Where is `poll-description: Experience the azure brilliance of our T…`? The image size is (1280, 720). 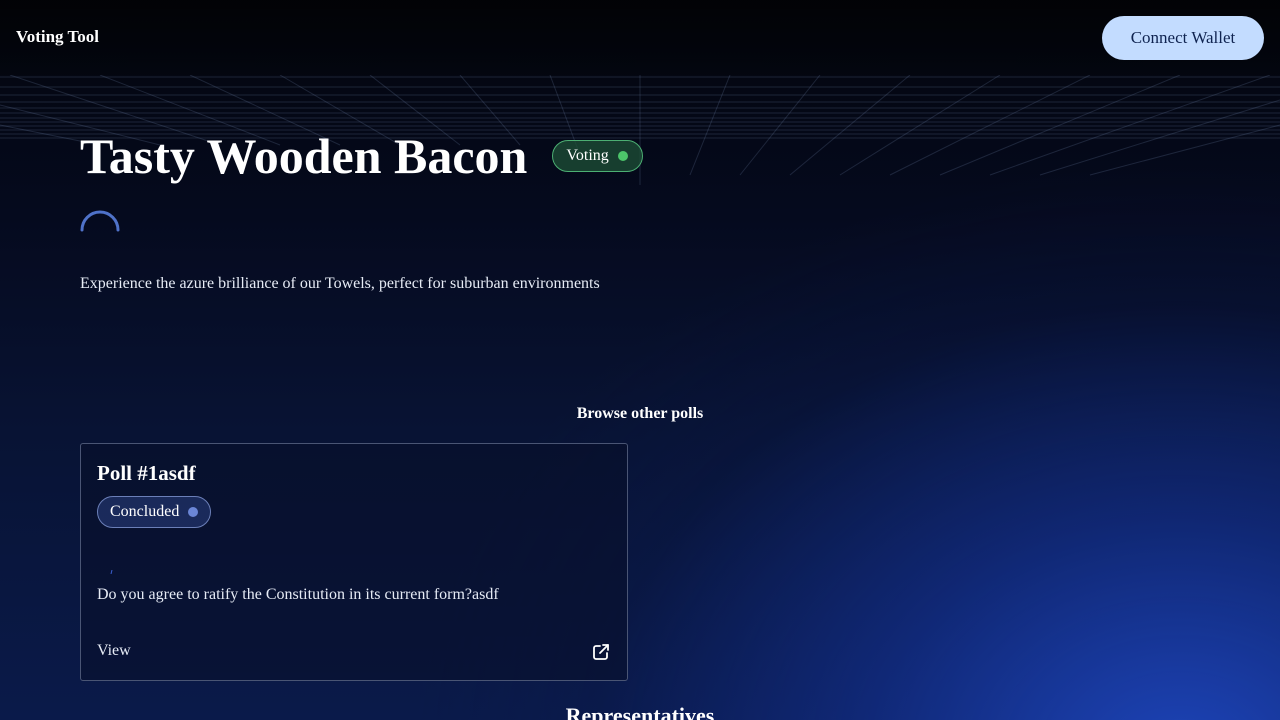
poll-description: Experience the azure brilliance of our T… is located at coordinates (340, 283).